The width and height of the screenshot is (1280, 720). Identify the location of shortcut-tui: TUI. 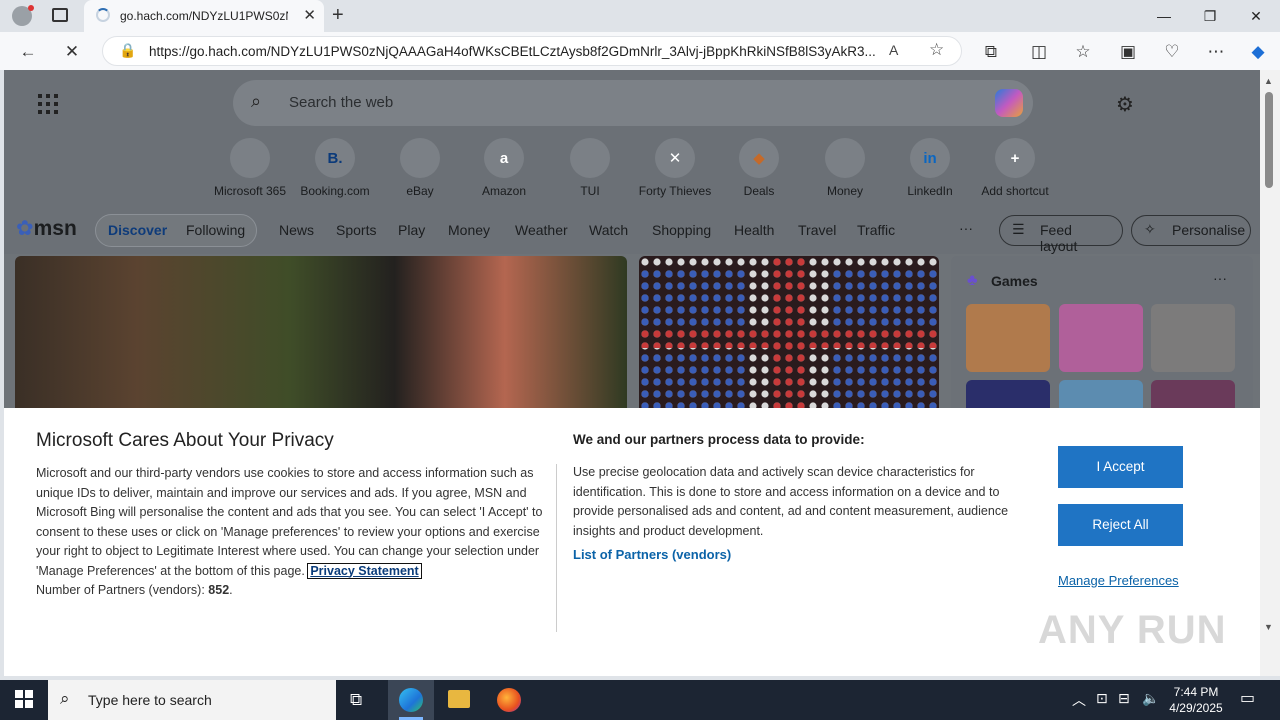
(590, 168).